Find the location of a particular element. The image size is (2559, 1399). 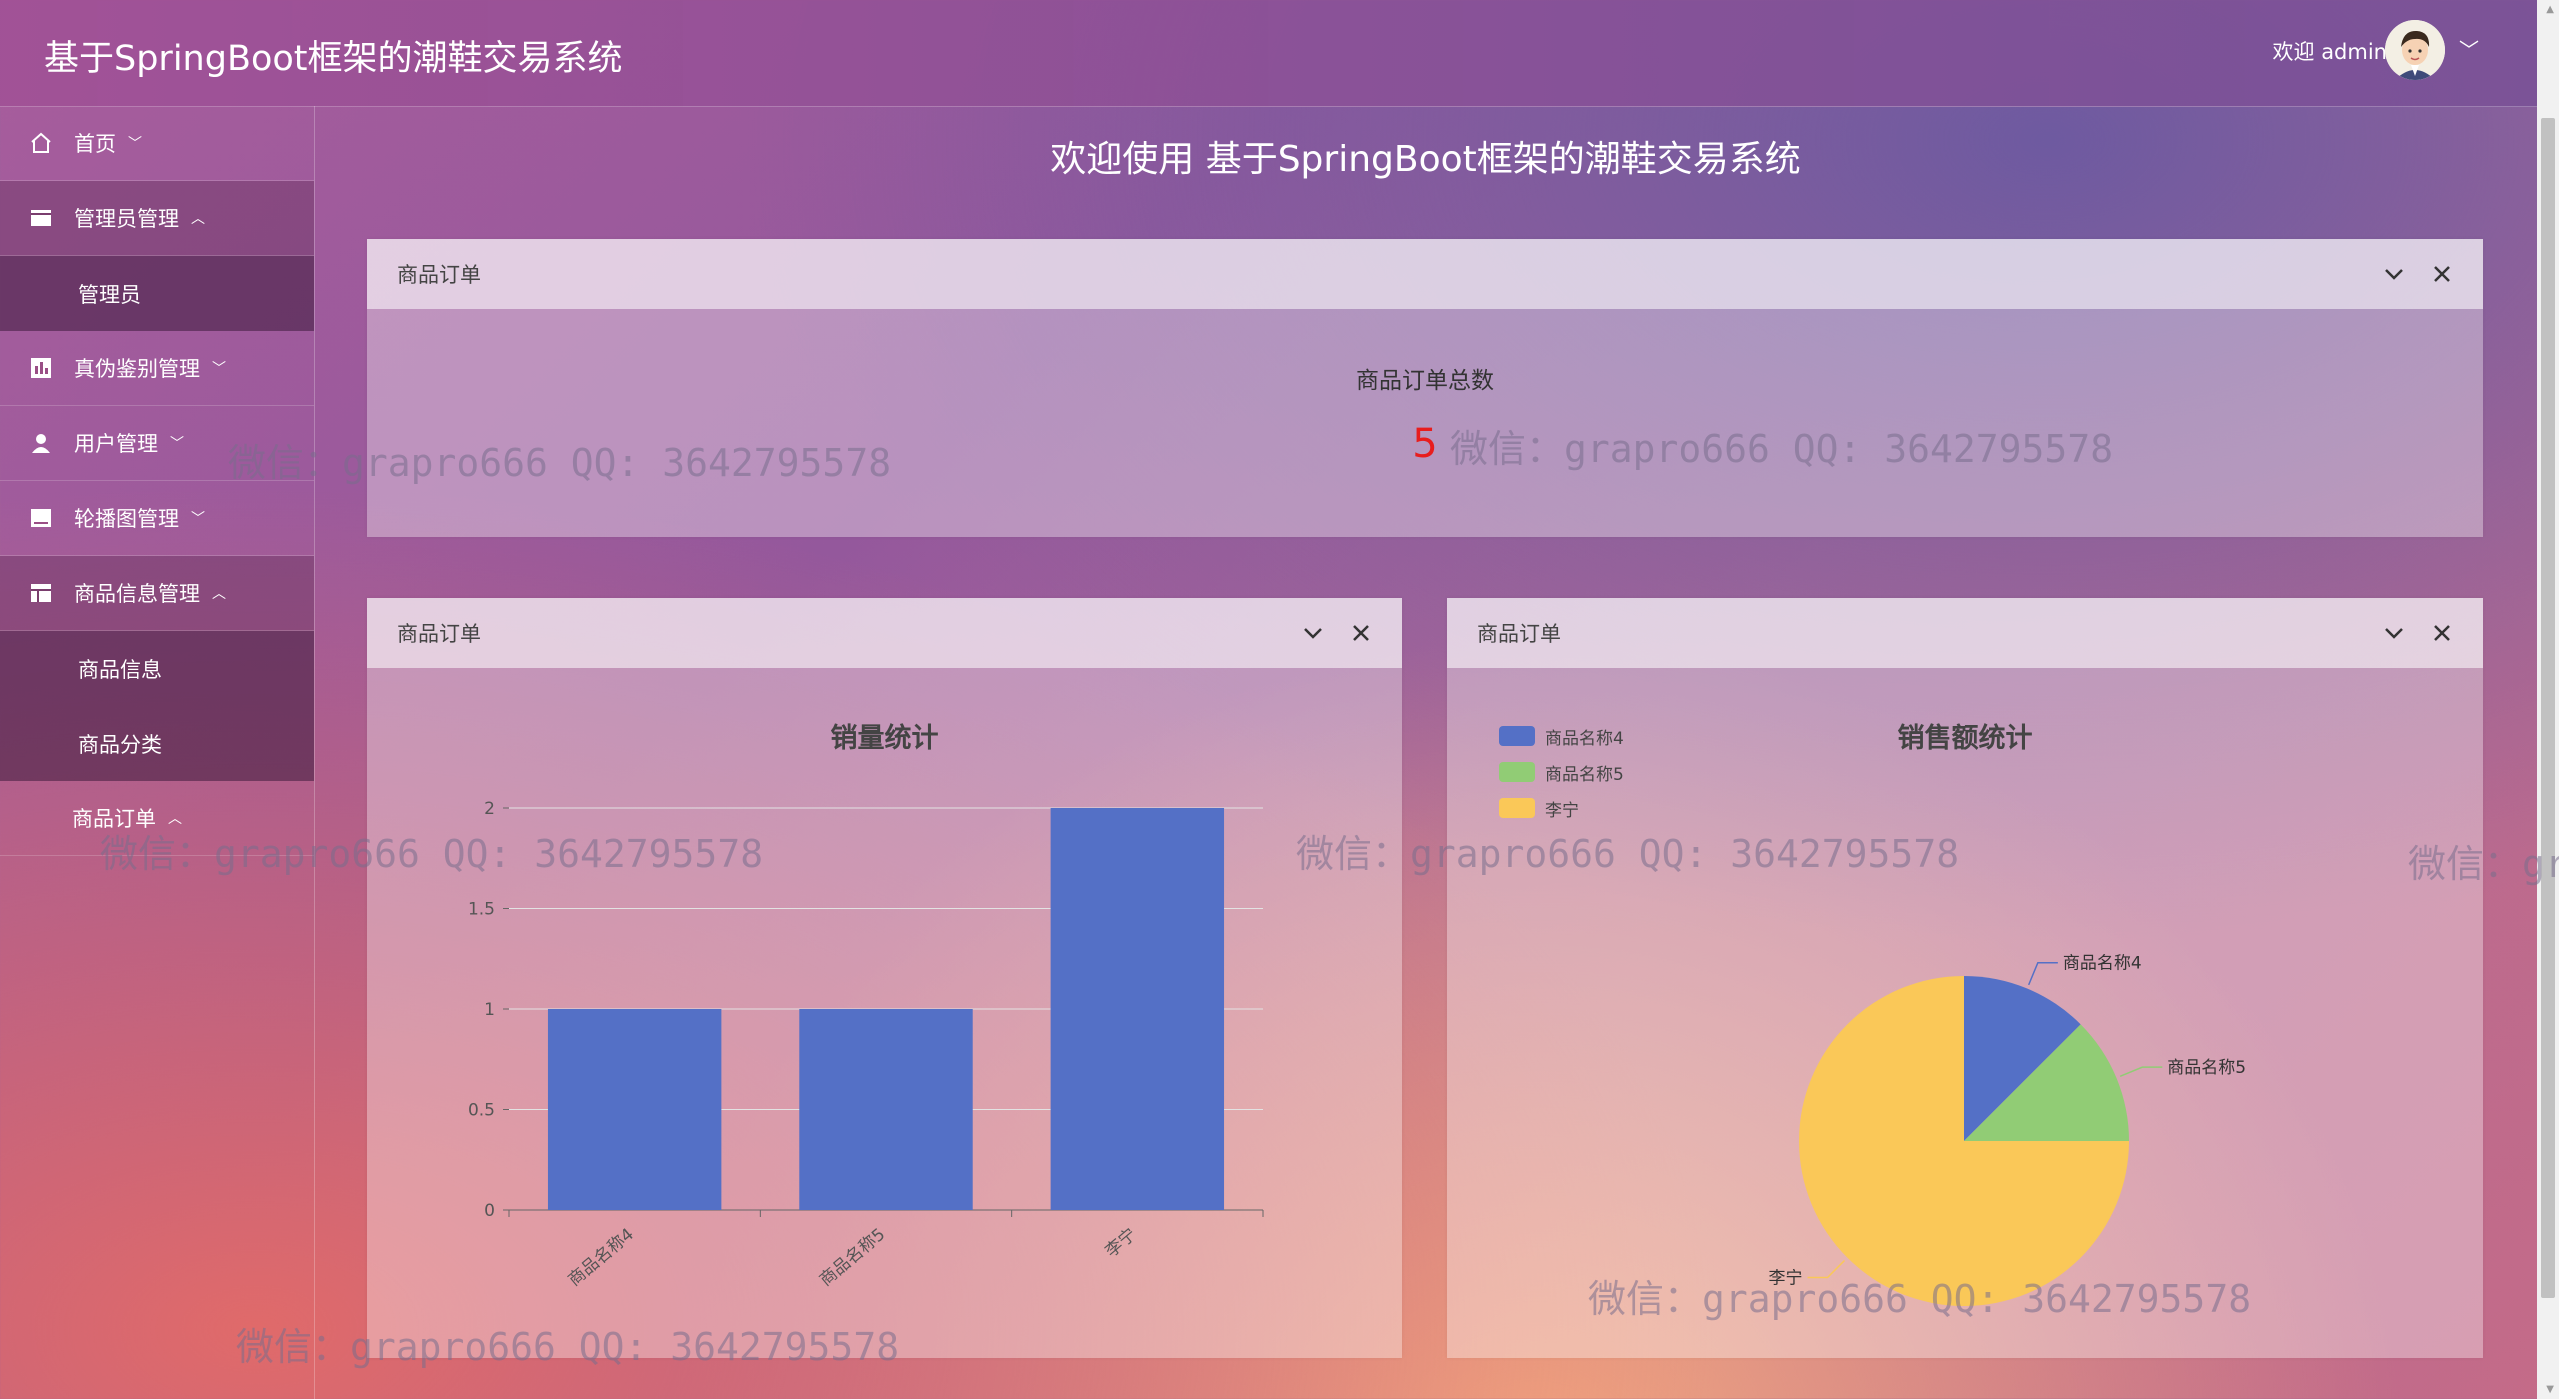

sidebar-subitem-admin: 管理员 is located at coordinates (157, 293).